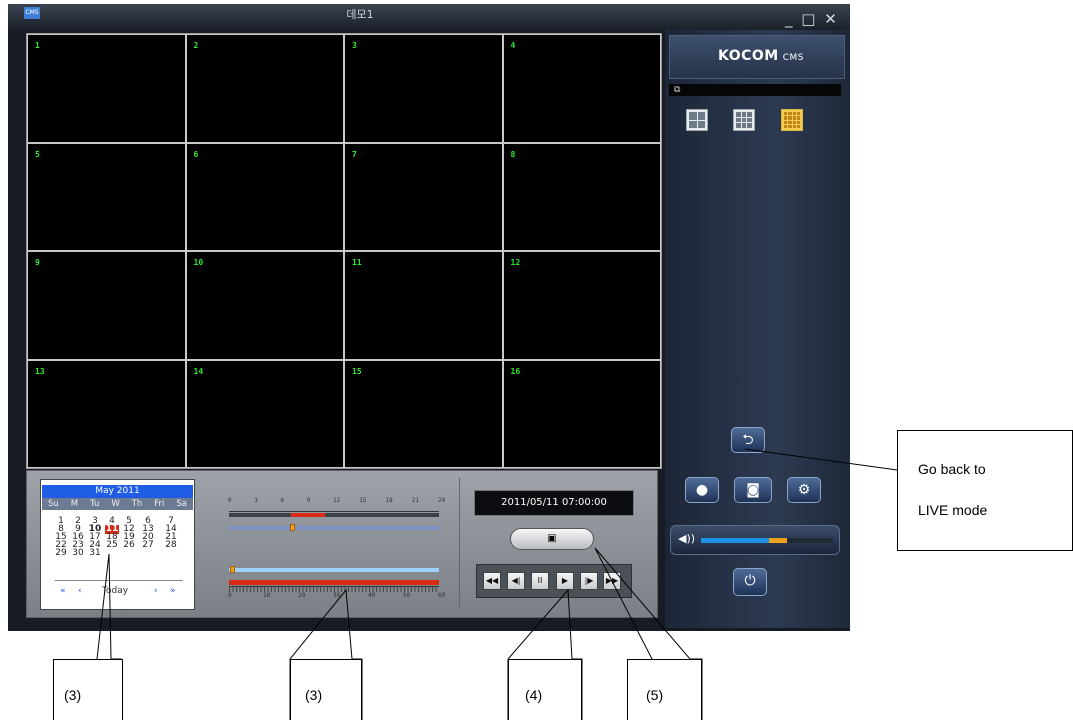 The height and width of the screenshot is (720, 1073). Describe the element at coordinates (952, 469) in the screenshot. I see `callout-line1: Go back to` at that location.